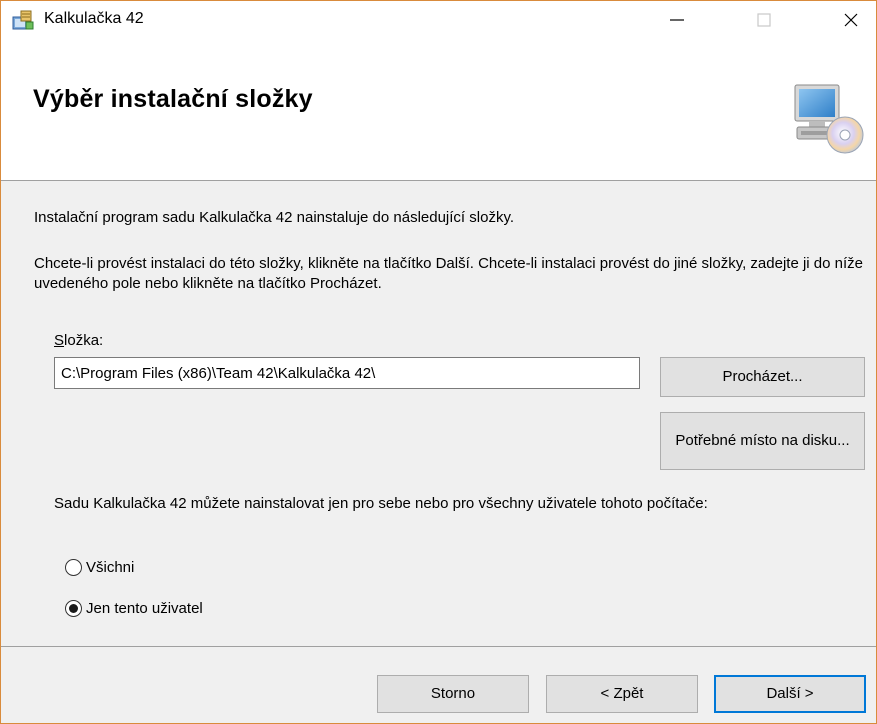 This screenshot has height=724, width=877. Describe the element at coordinates (73, 608) in the screenshot. I see `radio-me-indicator` at that location.